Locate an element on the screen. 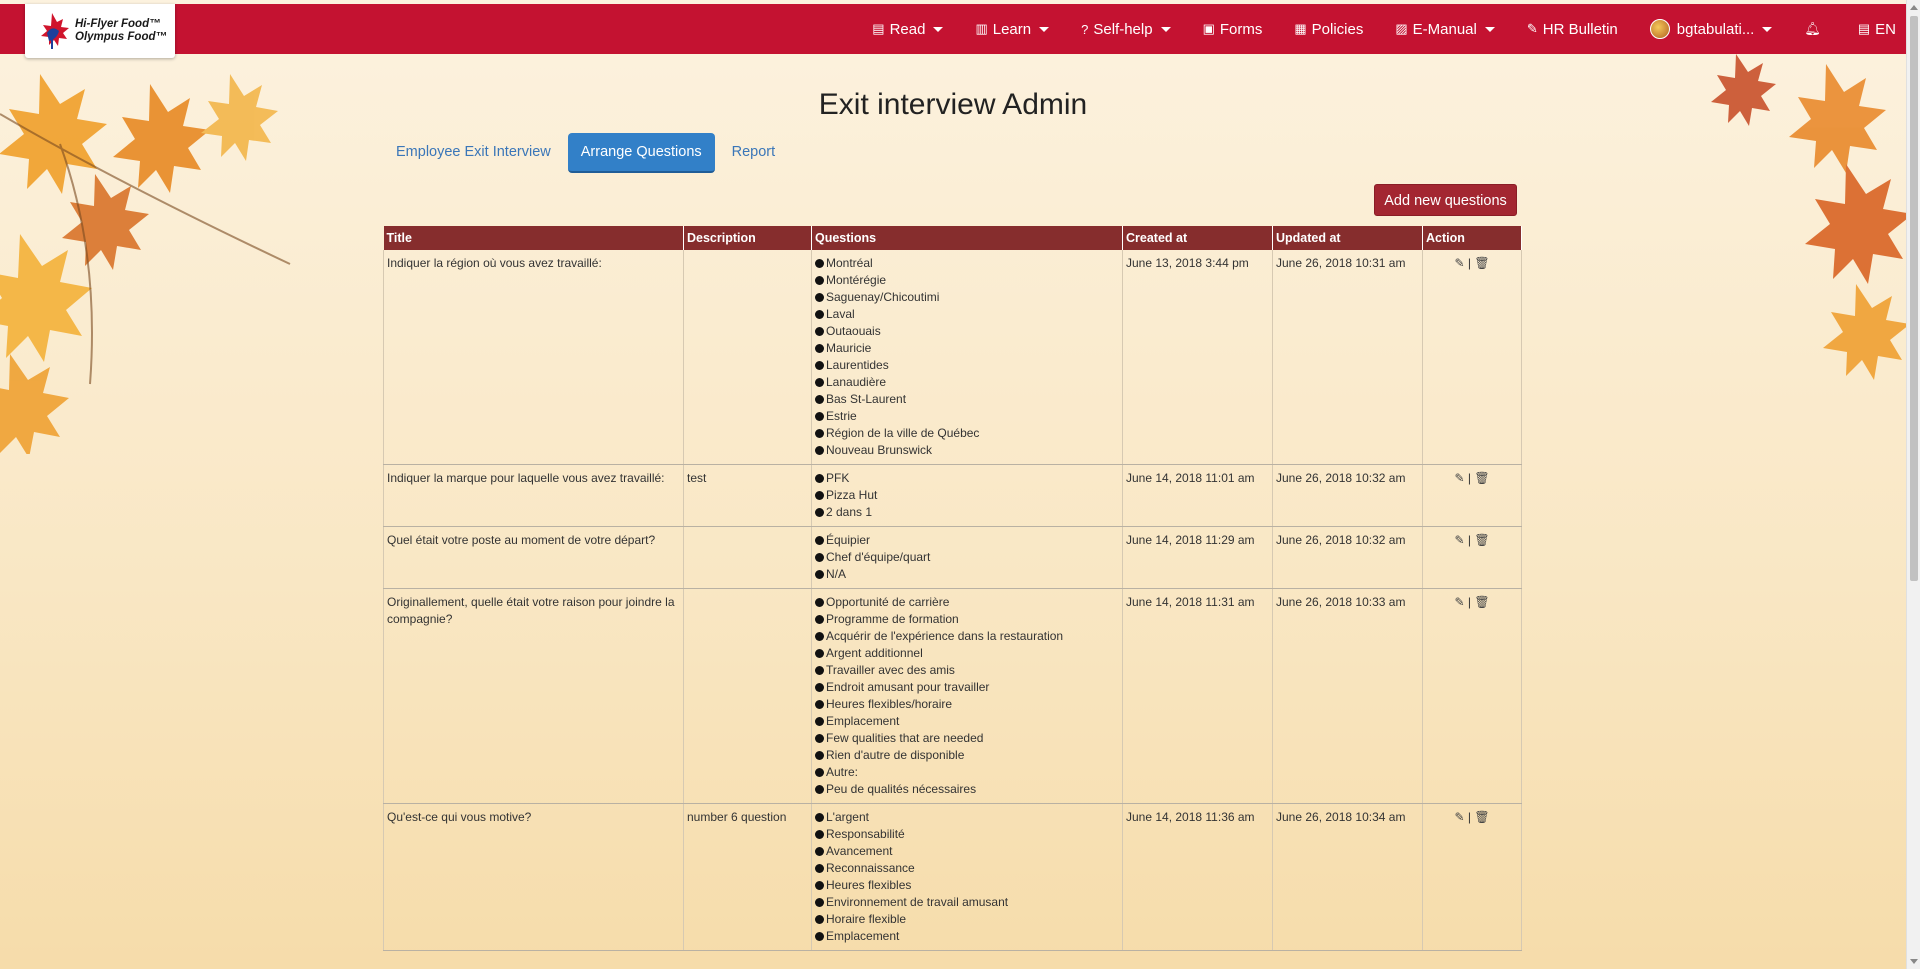  nav-read: ▤ Read is located at coordinates (908, 29).